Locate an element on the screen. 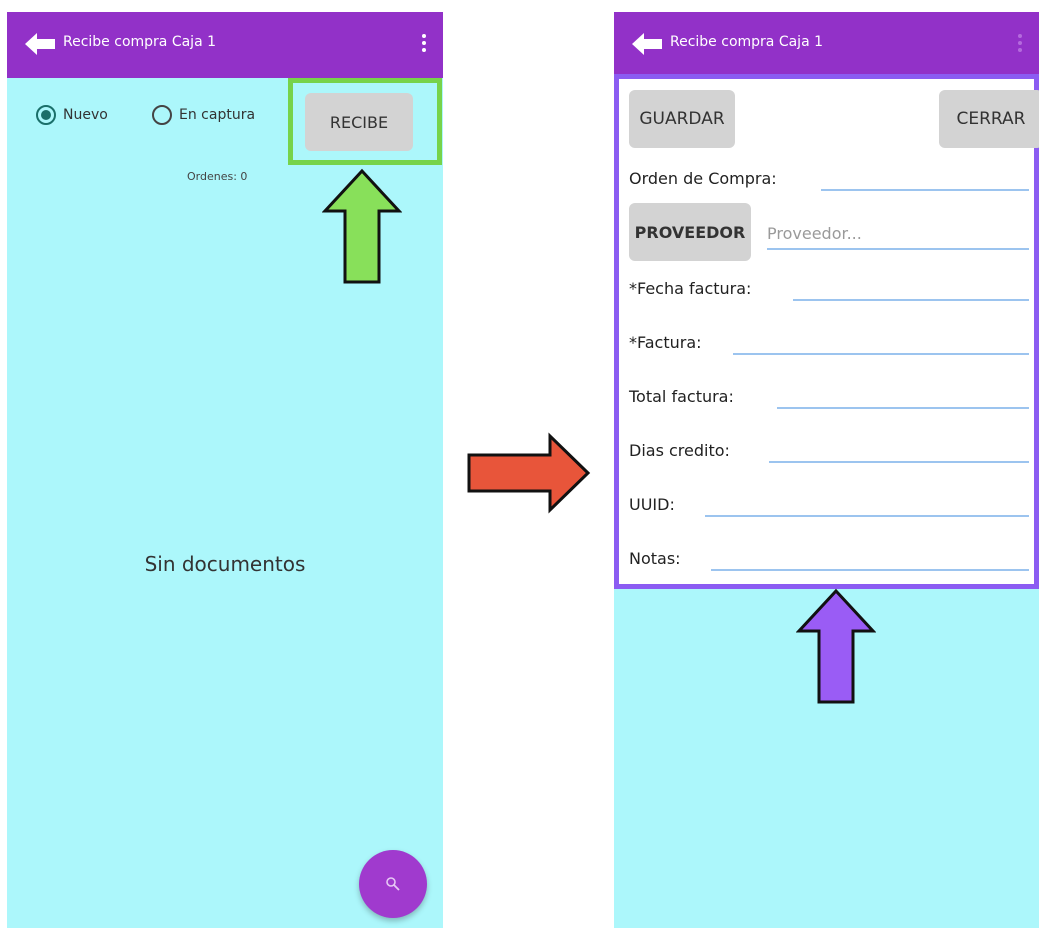 This screenshot has width=1039, height=928. factura-label: *Factura: is located at coordinates (665, 342).